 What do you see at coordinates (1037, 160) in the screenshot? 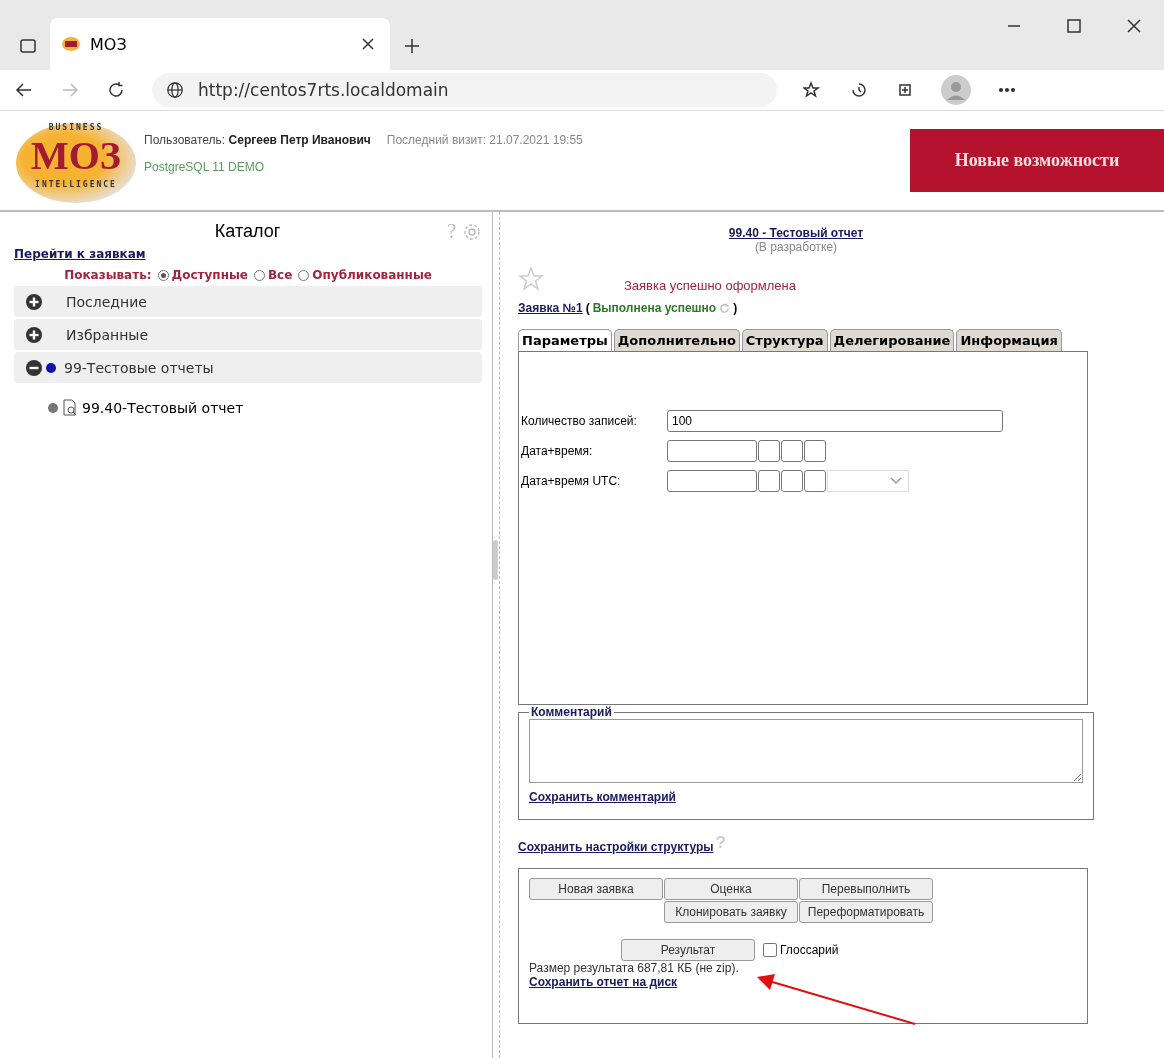
I see `new-features-button: Новые возможности` at bounding box center [1037, 160].